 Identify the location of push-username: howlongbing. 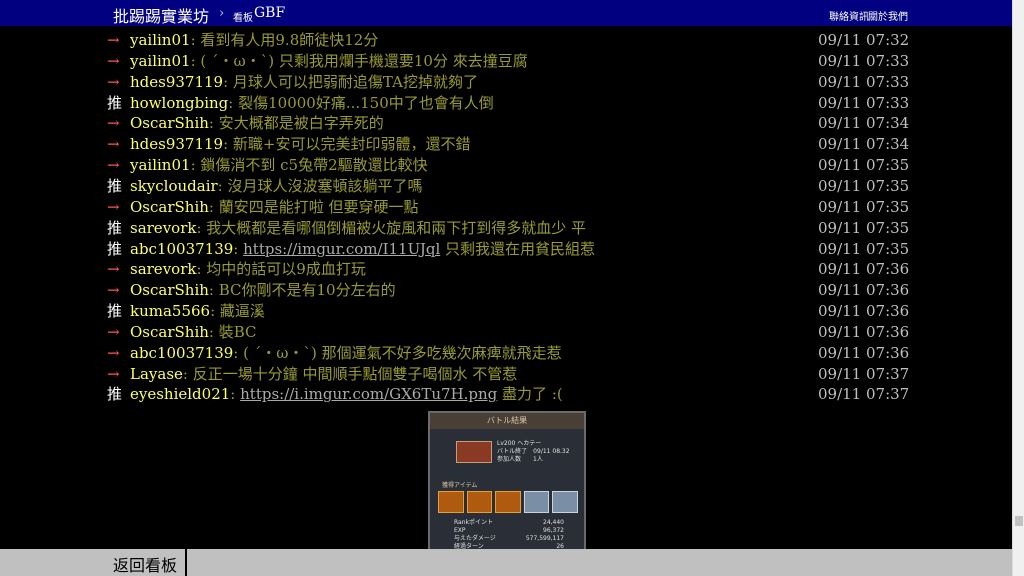
(179, 102).